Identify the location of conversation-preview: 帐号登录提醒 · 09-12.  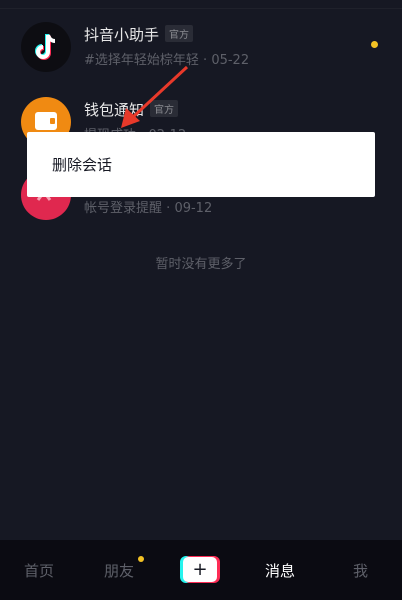
(148, 208).